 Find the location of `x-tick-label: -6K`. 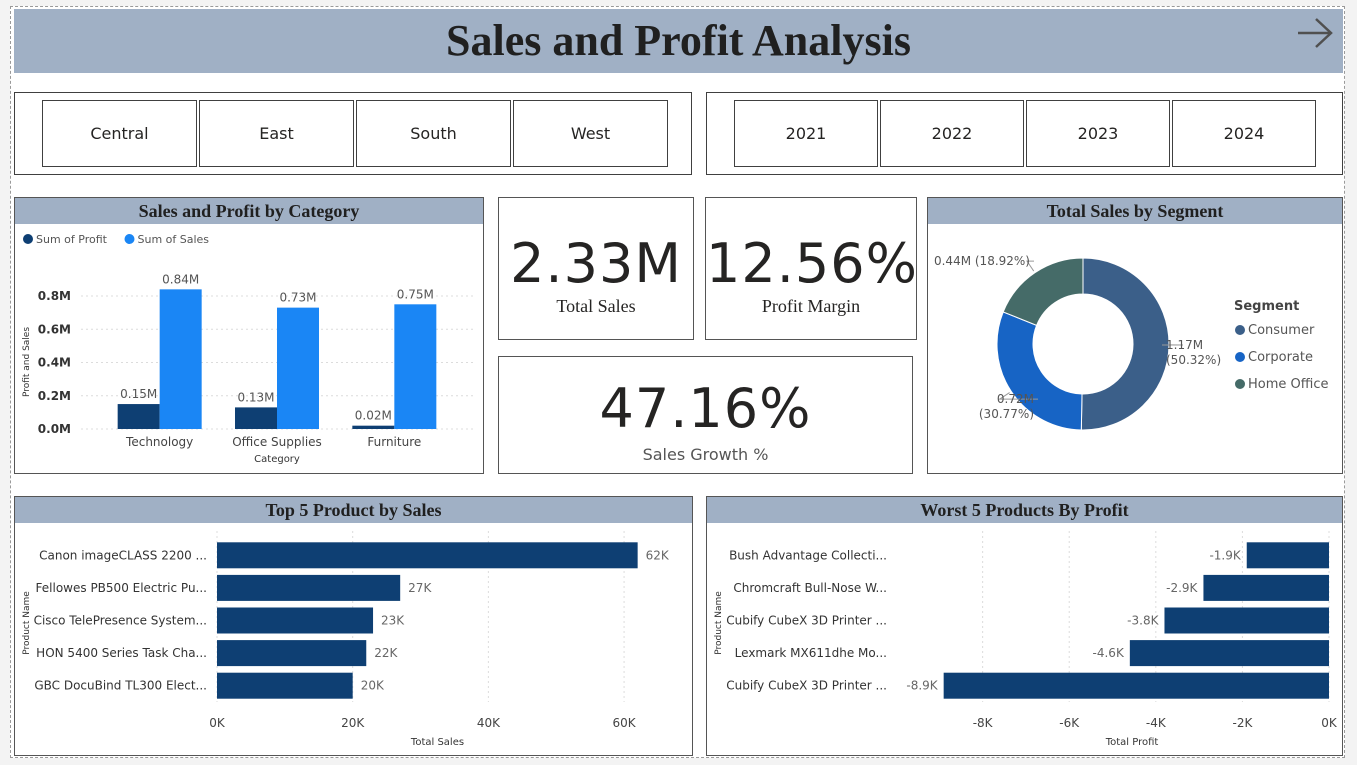

x-tick-label: -6K is located at coordinates (1069, 723).